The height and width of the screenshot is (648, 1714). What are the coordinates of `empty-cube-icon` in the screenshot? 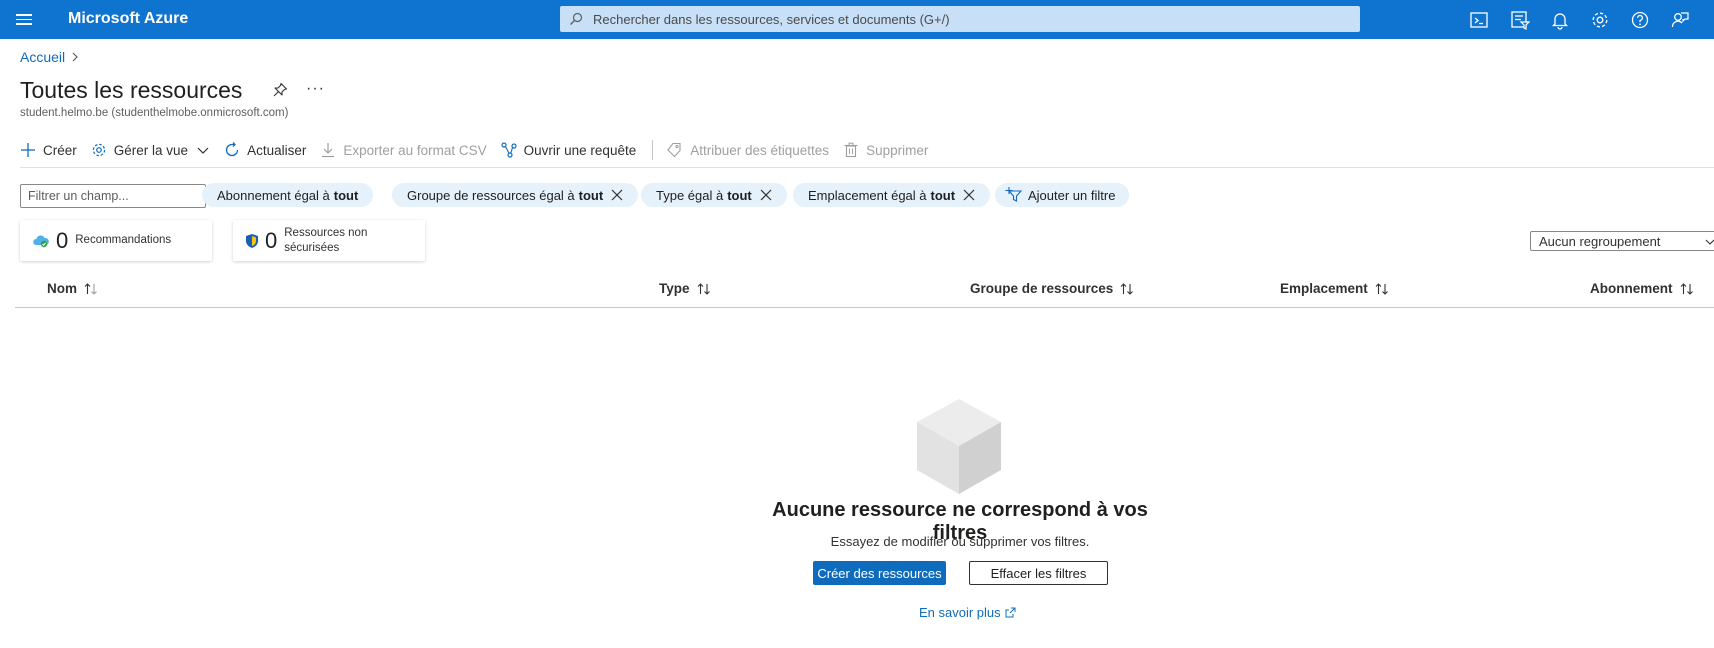 It's located at (959, 446).